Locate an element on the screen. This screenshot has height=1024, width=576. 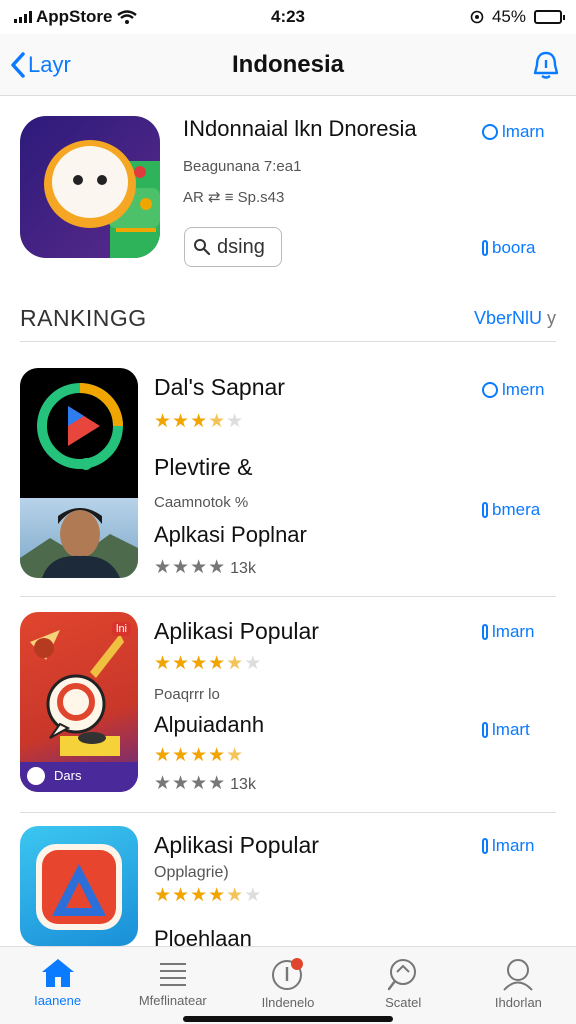
featured-app-icon is located at coordinates (90, 187).